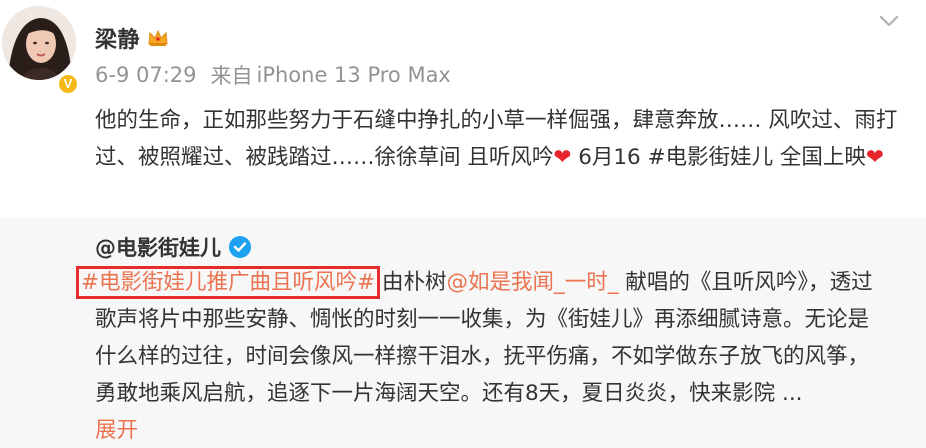  I want to click on post-meta: 6-9 07:29 来自 iPhone 13 Pro Max, so click(273, 75).